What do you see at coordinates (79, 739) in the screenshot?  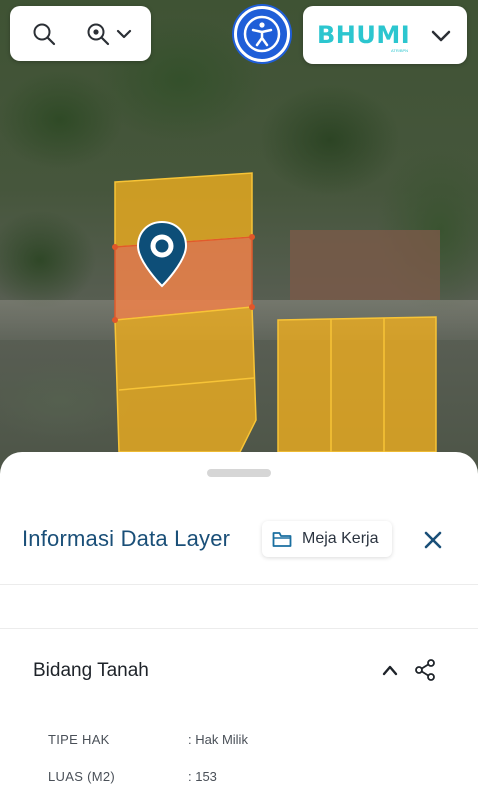 I see `row-key: TIPE HAK` at bounding box center [79, 739].